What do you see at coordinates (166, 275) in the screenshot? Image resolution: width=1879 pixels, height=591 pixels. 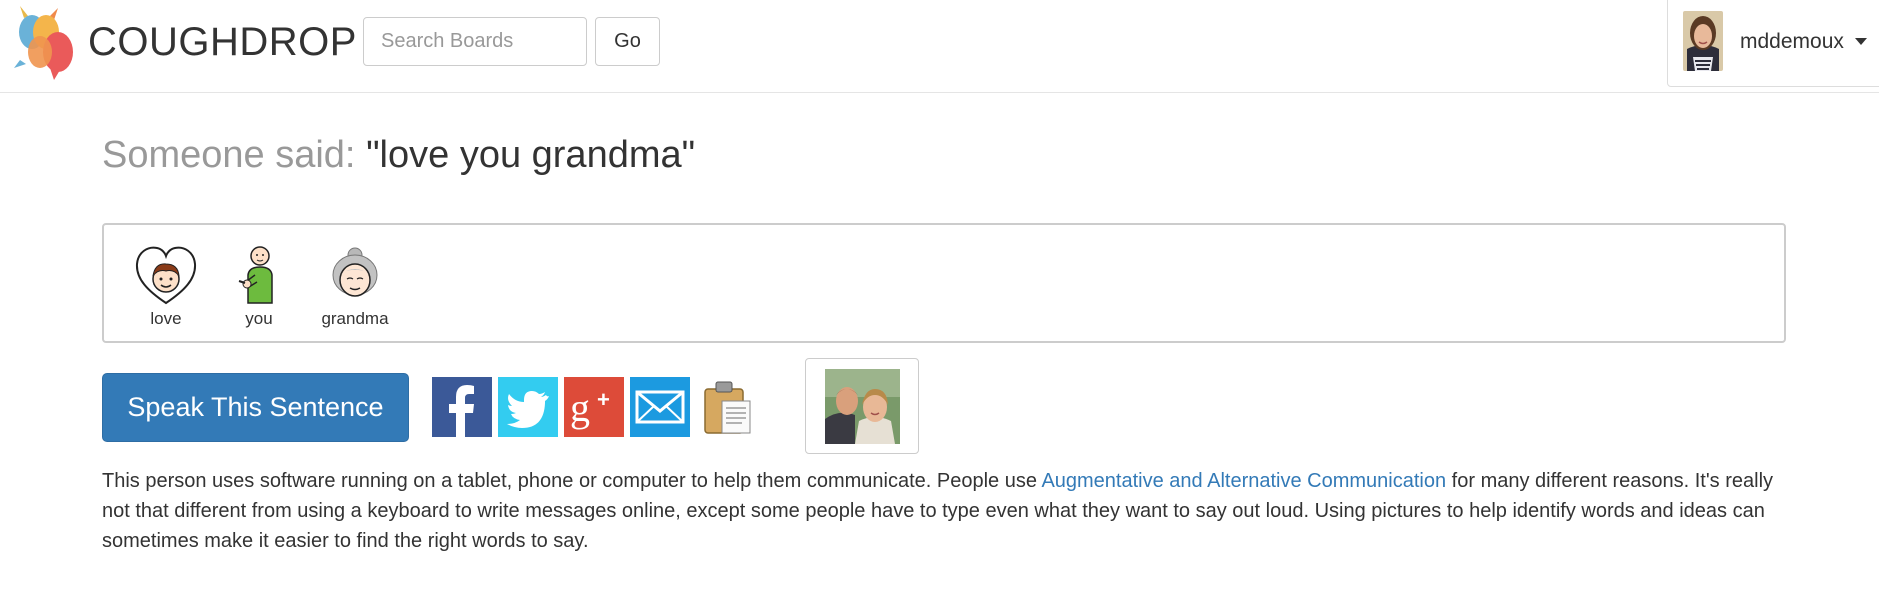 I see `heart-boy-icon` at bounding box center [166, 275].